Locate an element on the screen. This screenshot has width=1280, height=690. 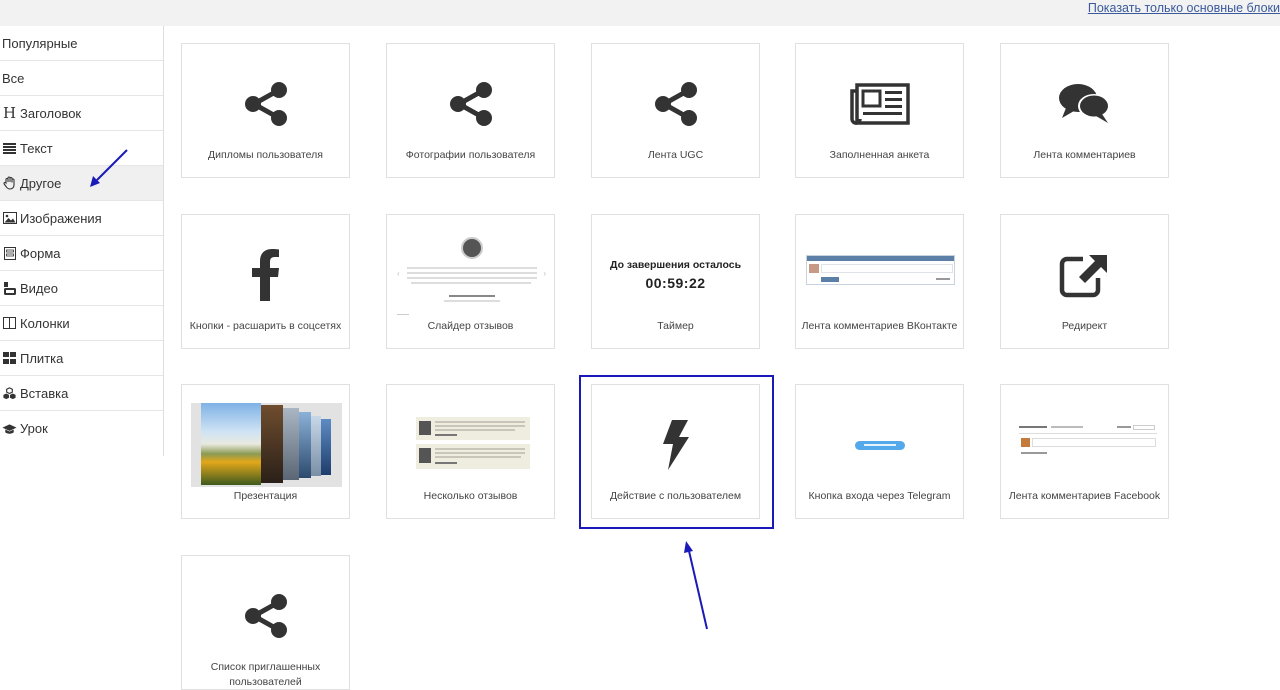
columns-icon is located at coordinates (9, 323).